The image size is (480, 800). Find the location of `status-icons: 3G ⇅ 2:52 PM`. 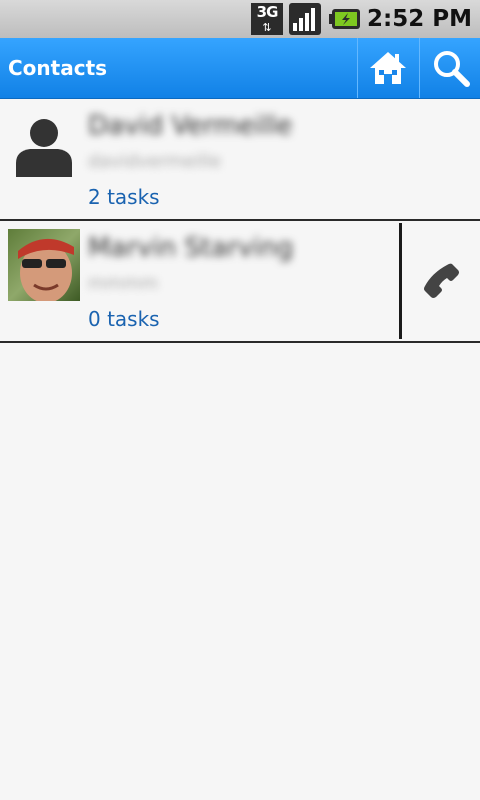

status-icons: 3G ⇅ 2:52 PM is located at coordinates (361, 19).